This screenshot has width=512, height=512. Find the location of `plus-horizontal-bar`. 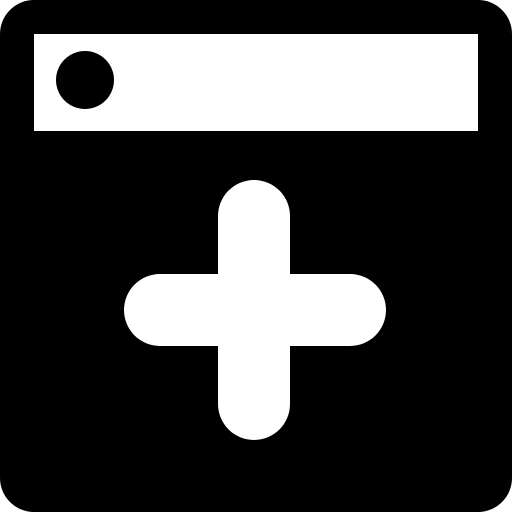

plus-horizontal-bar is located at coordinates (255, 310).